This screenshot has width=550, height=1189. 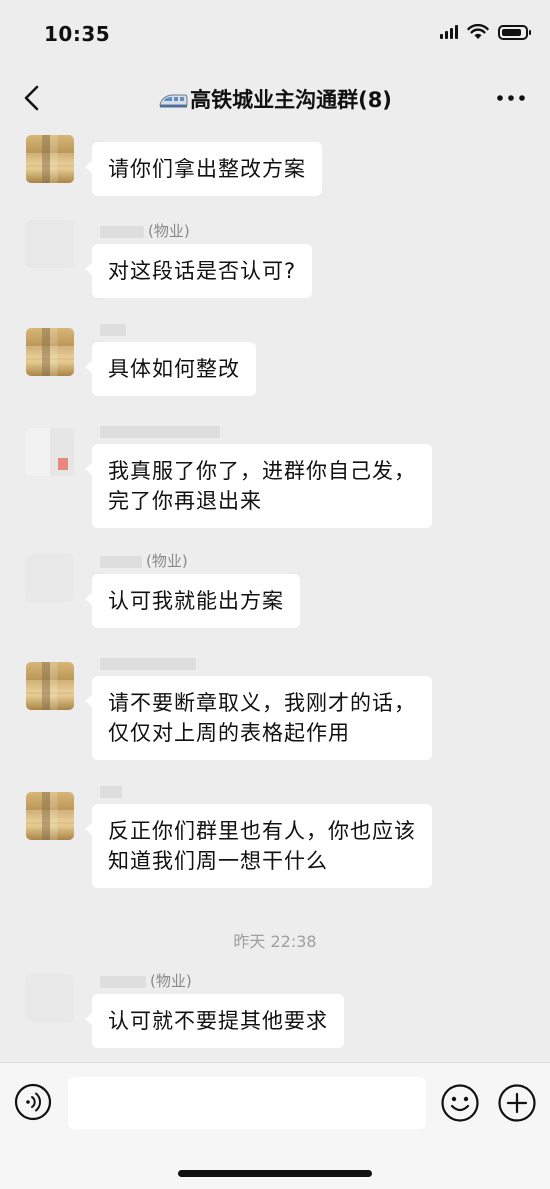 What do you see at coordinates (291, 100) in the screenshot?
I see `chat-title-text: 高铁城业主沟通群(8)` at bounding box center [291, 100].